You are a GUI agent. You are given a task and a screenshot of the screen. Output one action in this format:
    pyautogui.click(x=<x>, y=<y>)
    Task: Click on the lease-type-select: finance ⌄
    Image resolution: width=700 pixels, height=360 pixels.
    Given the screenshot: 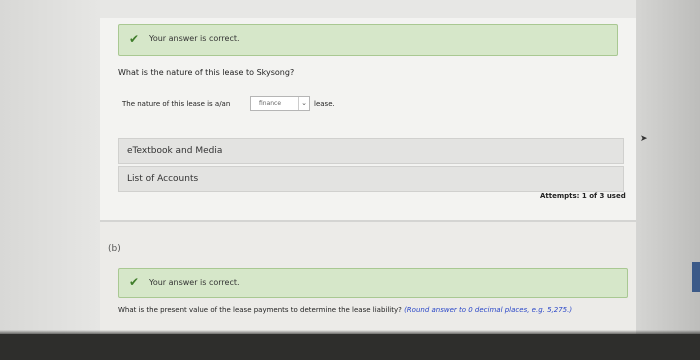 What is the action you would take?
    pyautogui.click(x=280, y=103)
    